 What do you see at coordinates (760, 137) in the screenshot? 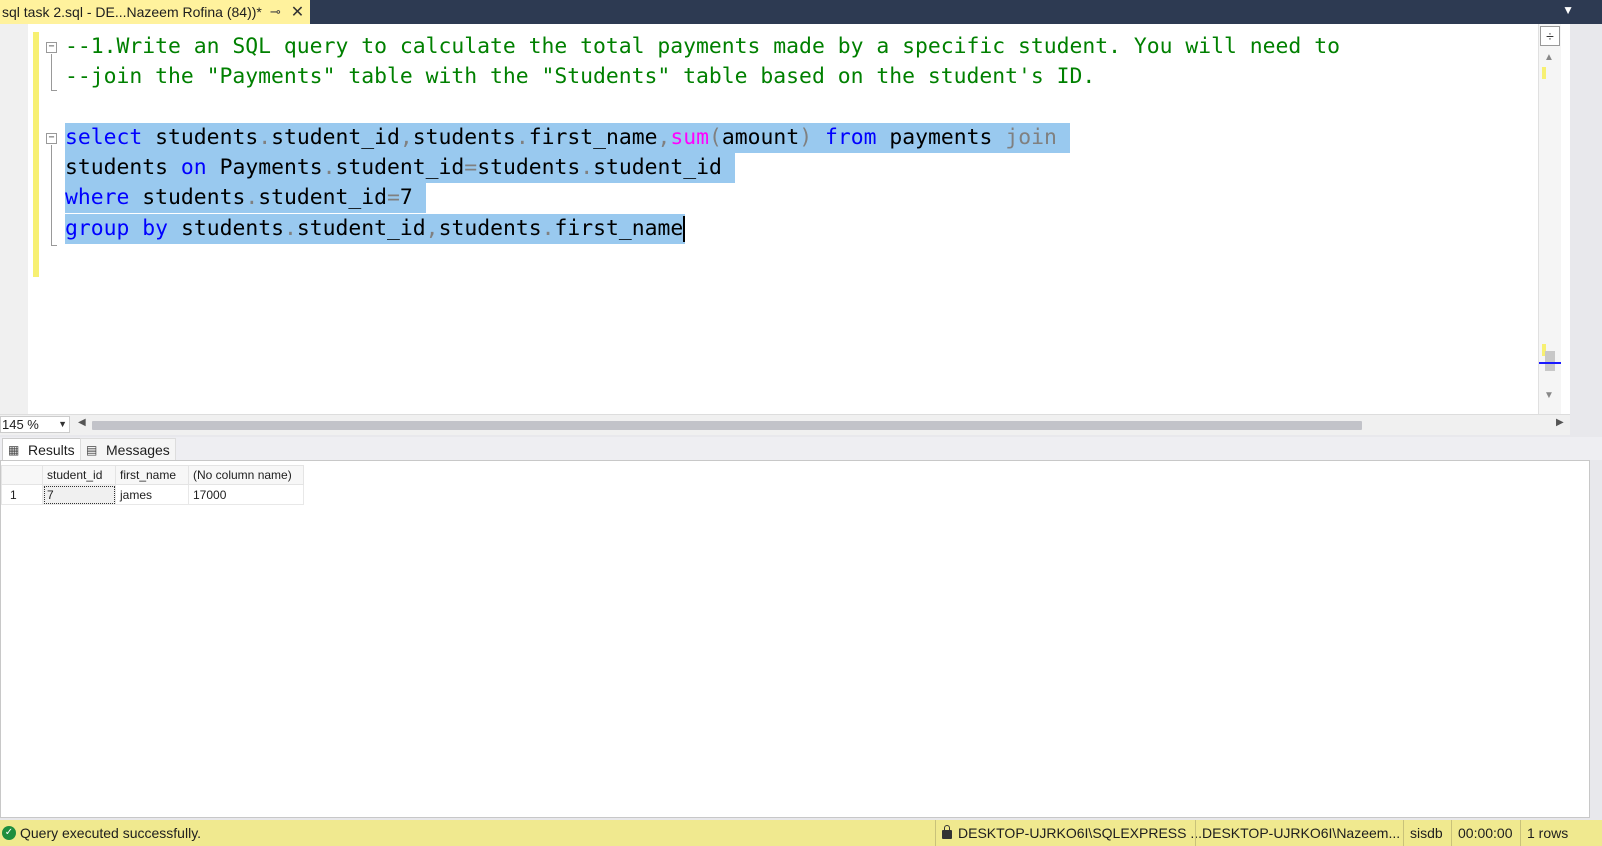
I see `code-token: amount` at bounding box center [760, 137].